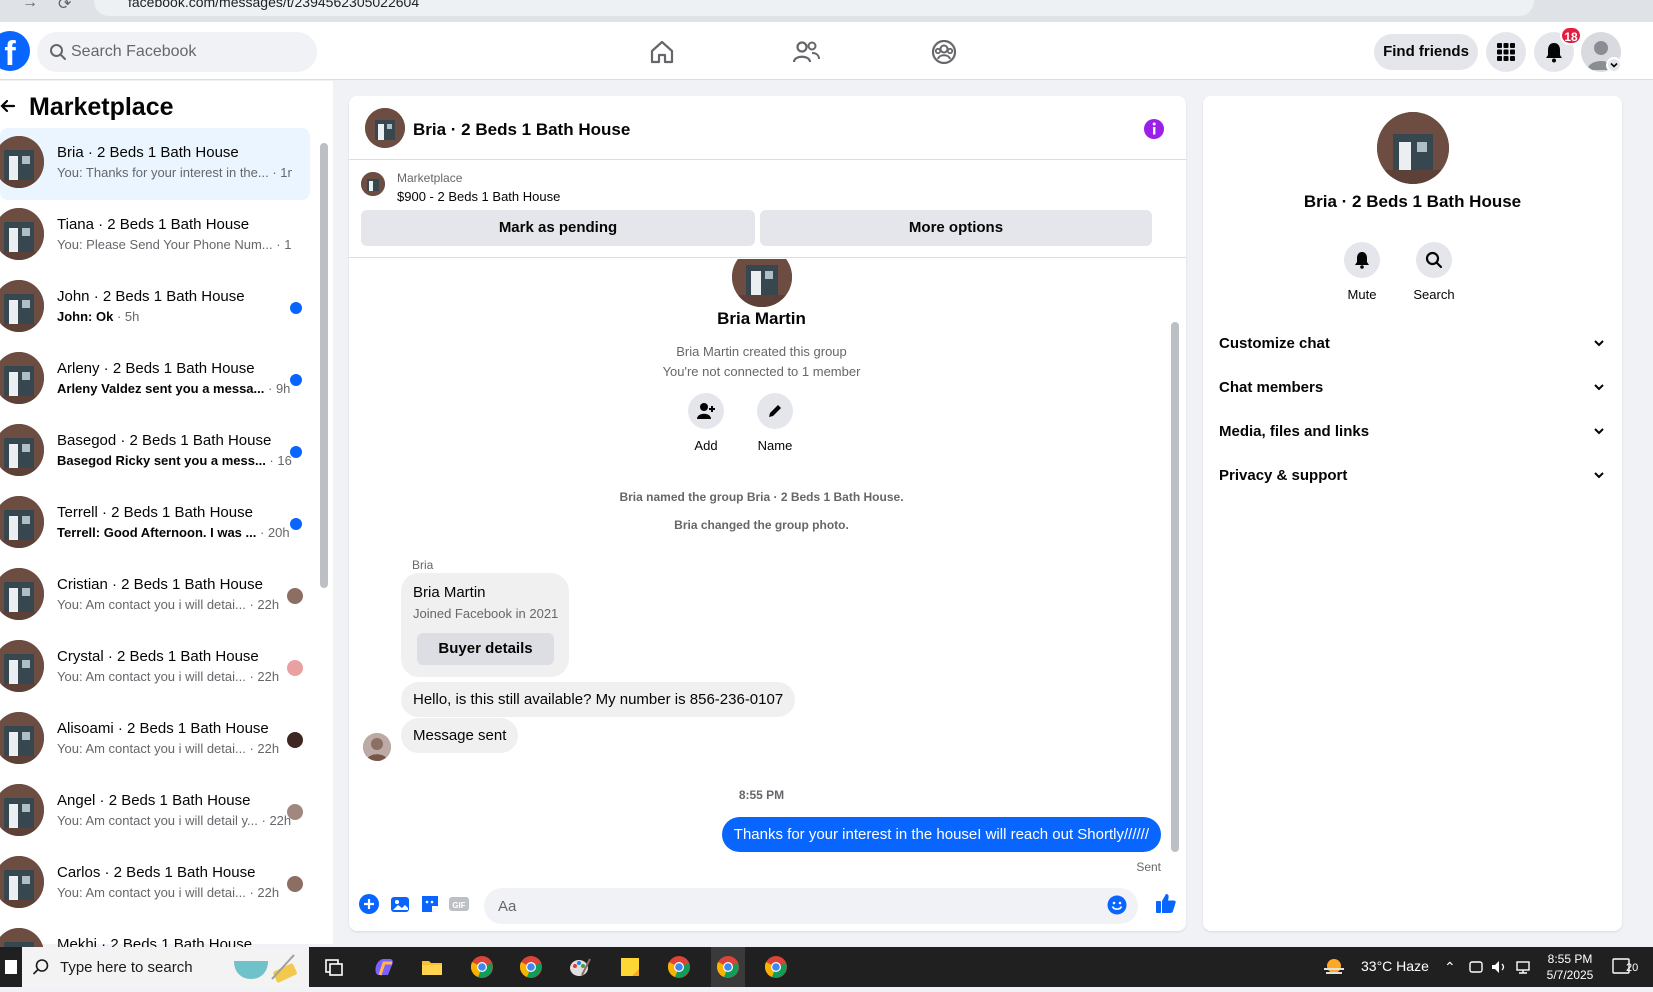 The width and height of the screenshot is (1653, 992). What do you see at coordinates (1570, 967) in the screenshot?
I see `taskbar-clock: 8:55 PM 5/7/2025` at bounding box center [1570, 967].